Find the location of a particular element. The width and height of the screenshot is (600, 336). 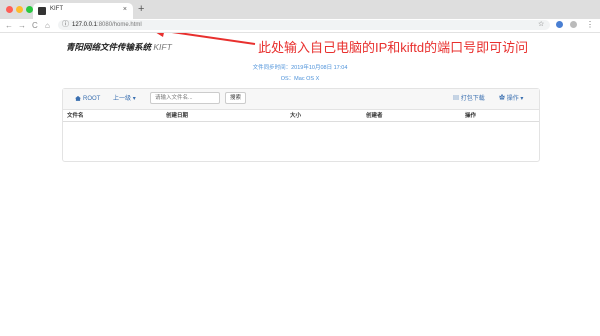

column-header-creator: 创建者 is located at coordinates (374, 115).